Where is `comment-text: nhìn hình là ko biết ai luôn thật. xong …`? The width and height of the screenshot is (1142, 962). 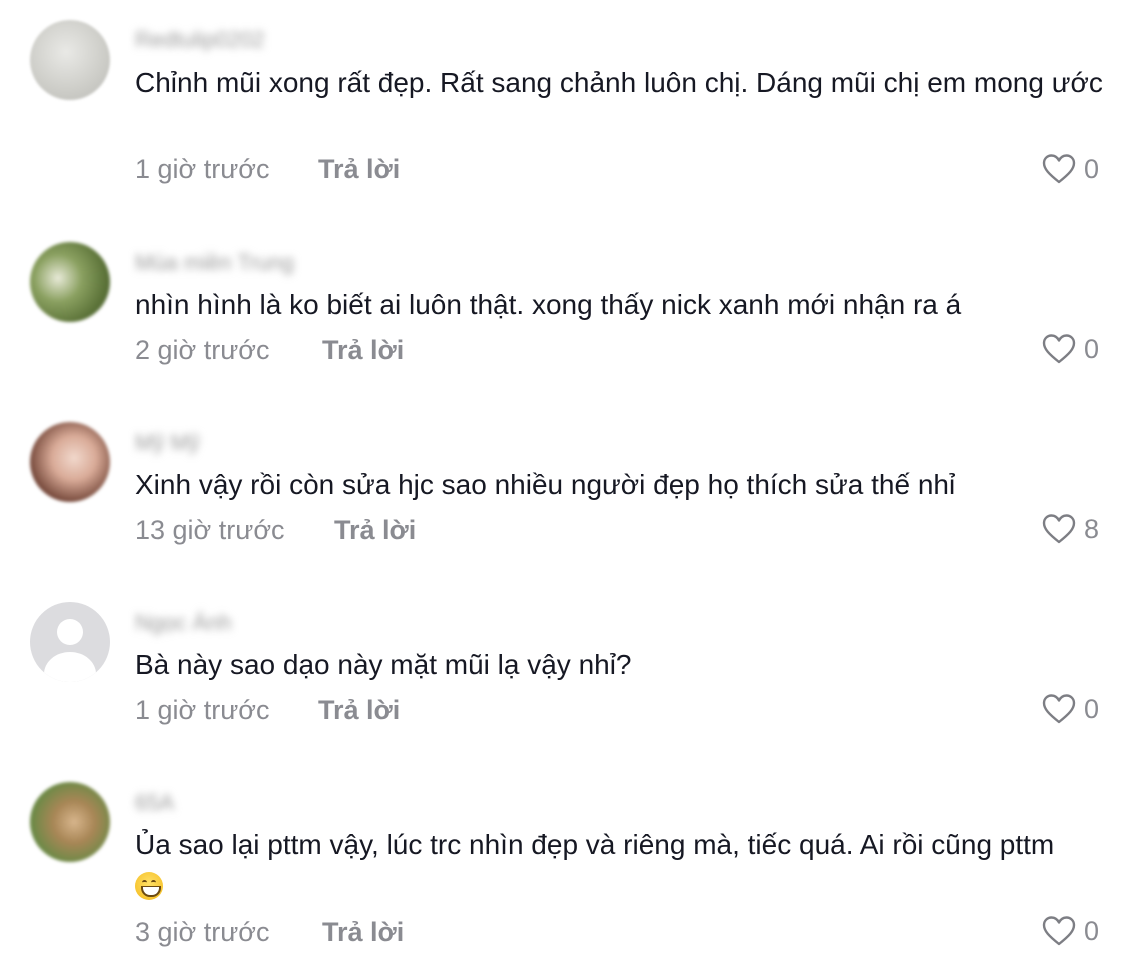 comment-text: nhìn hình là ko biết ai luôn thật. xong … is located at coordinates (548, 304).